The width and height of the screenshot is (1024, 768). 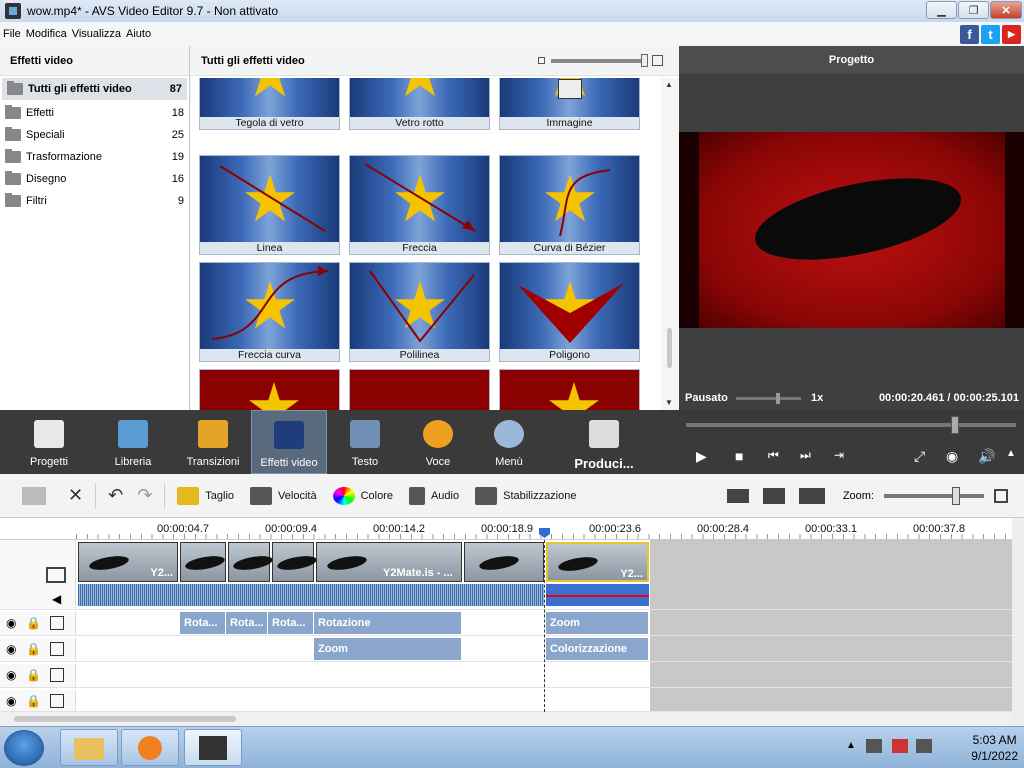 What do you see at coordinates (34, 495) in the screenshot?
I see `storyboard-icon` at bounding box center [34, 495].